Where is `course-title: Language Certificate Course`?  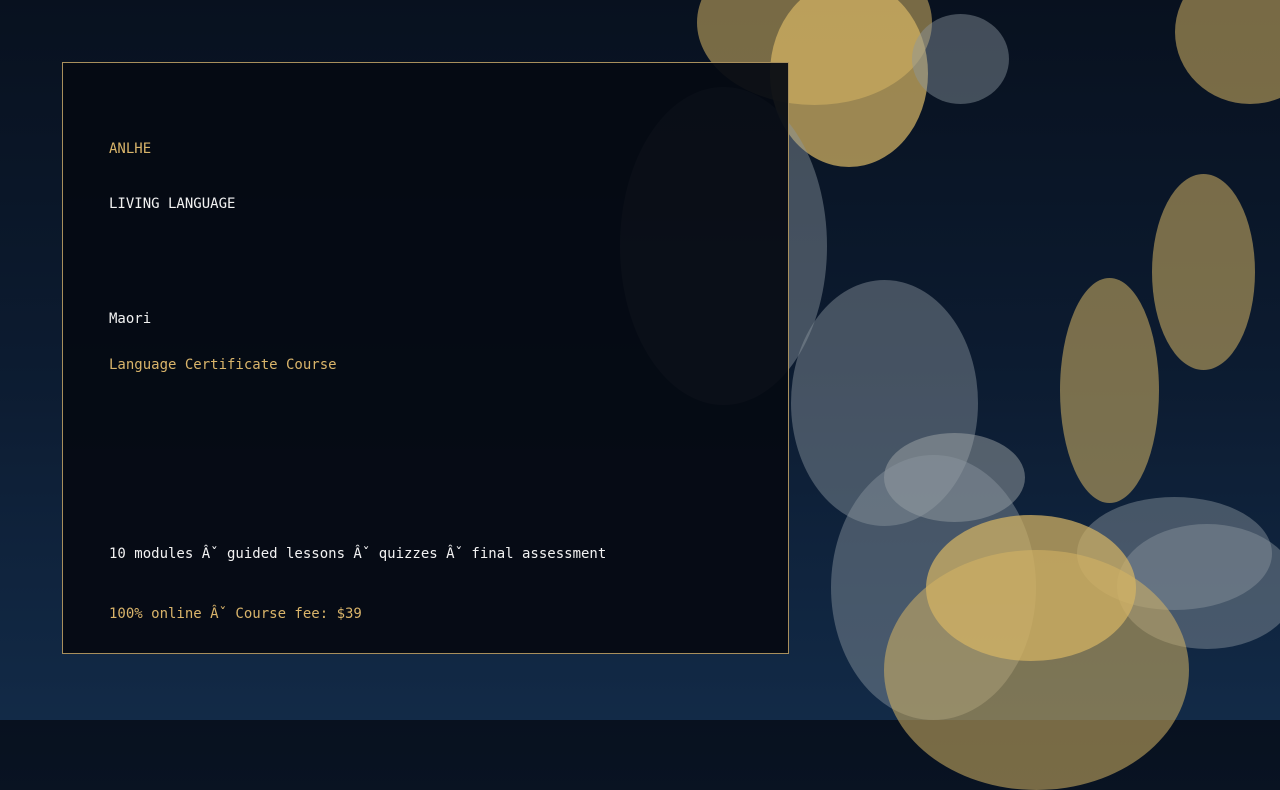 course-title: Language Certificate Course is located at coordinates (223, 365).